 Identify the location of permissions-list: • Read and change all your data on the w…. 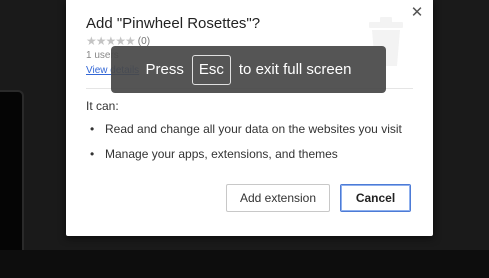
(246, 147).